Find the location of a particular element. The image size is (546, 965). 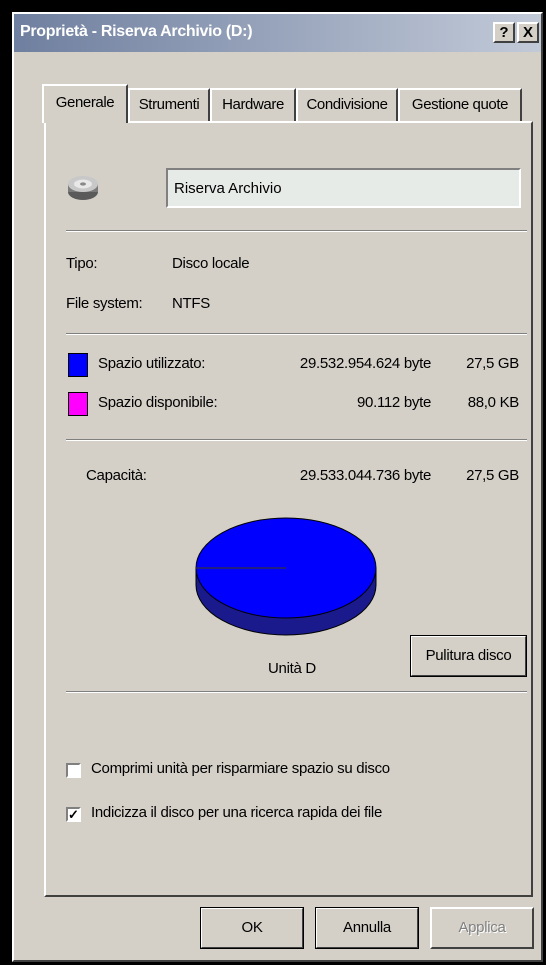

used-space-size: 27,5 GB is located at coordinates (492, 363).